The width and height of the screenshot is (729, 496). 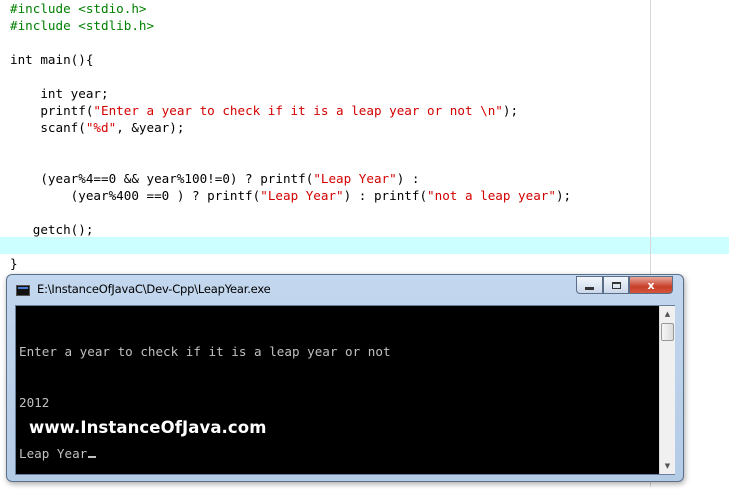 What do you see at coordinates (67, 110) in the screenshot?
I see `code-token: printf(` at bounding box center [67, 110].